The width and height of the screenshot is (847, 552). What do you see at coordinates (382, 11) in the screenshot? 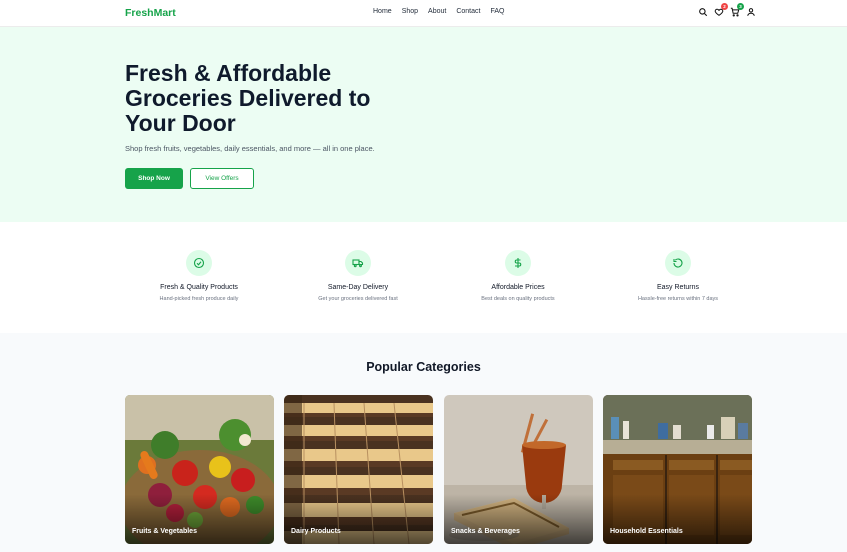
I see `nav-home: Home` at bounding box center [382, 11].